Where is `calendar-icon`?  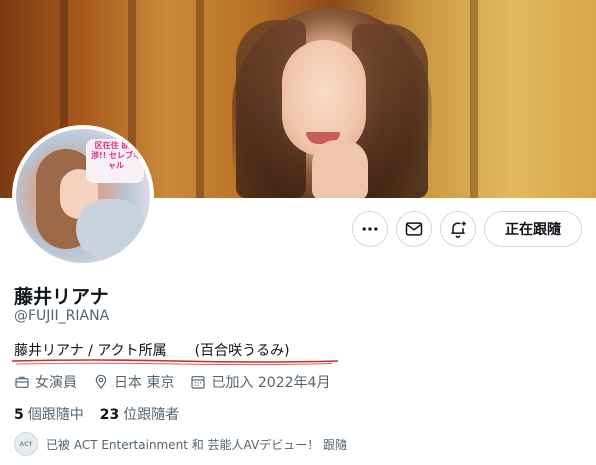
calendar-icon is located at coordinates (198, 382).